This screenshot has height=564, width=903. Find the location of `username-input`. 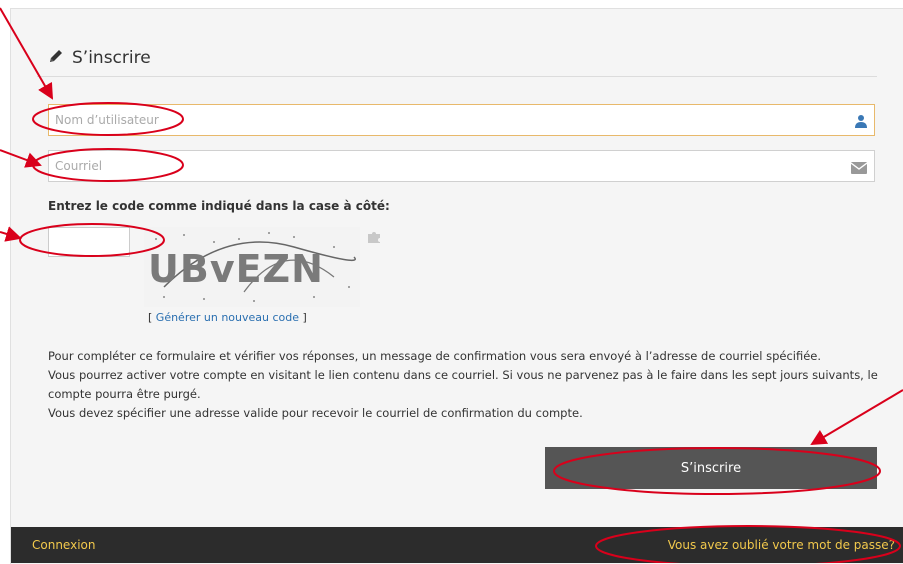

username-input is located at coordinates (445, 120).